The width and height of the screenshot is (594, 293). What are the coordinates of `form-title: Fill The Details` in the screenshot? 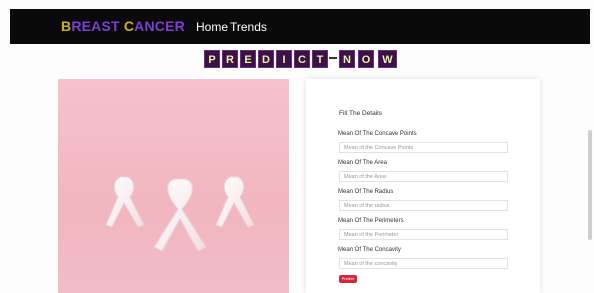 It's located at (360, 113).